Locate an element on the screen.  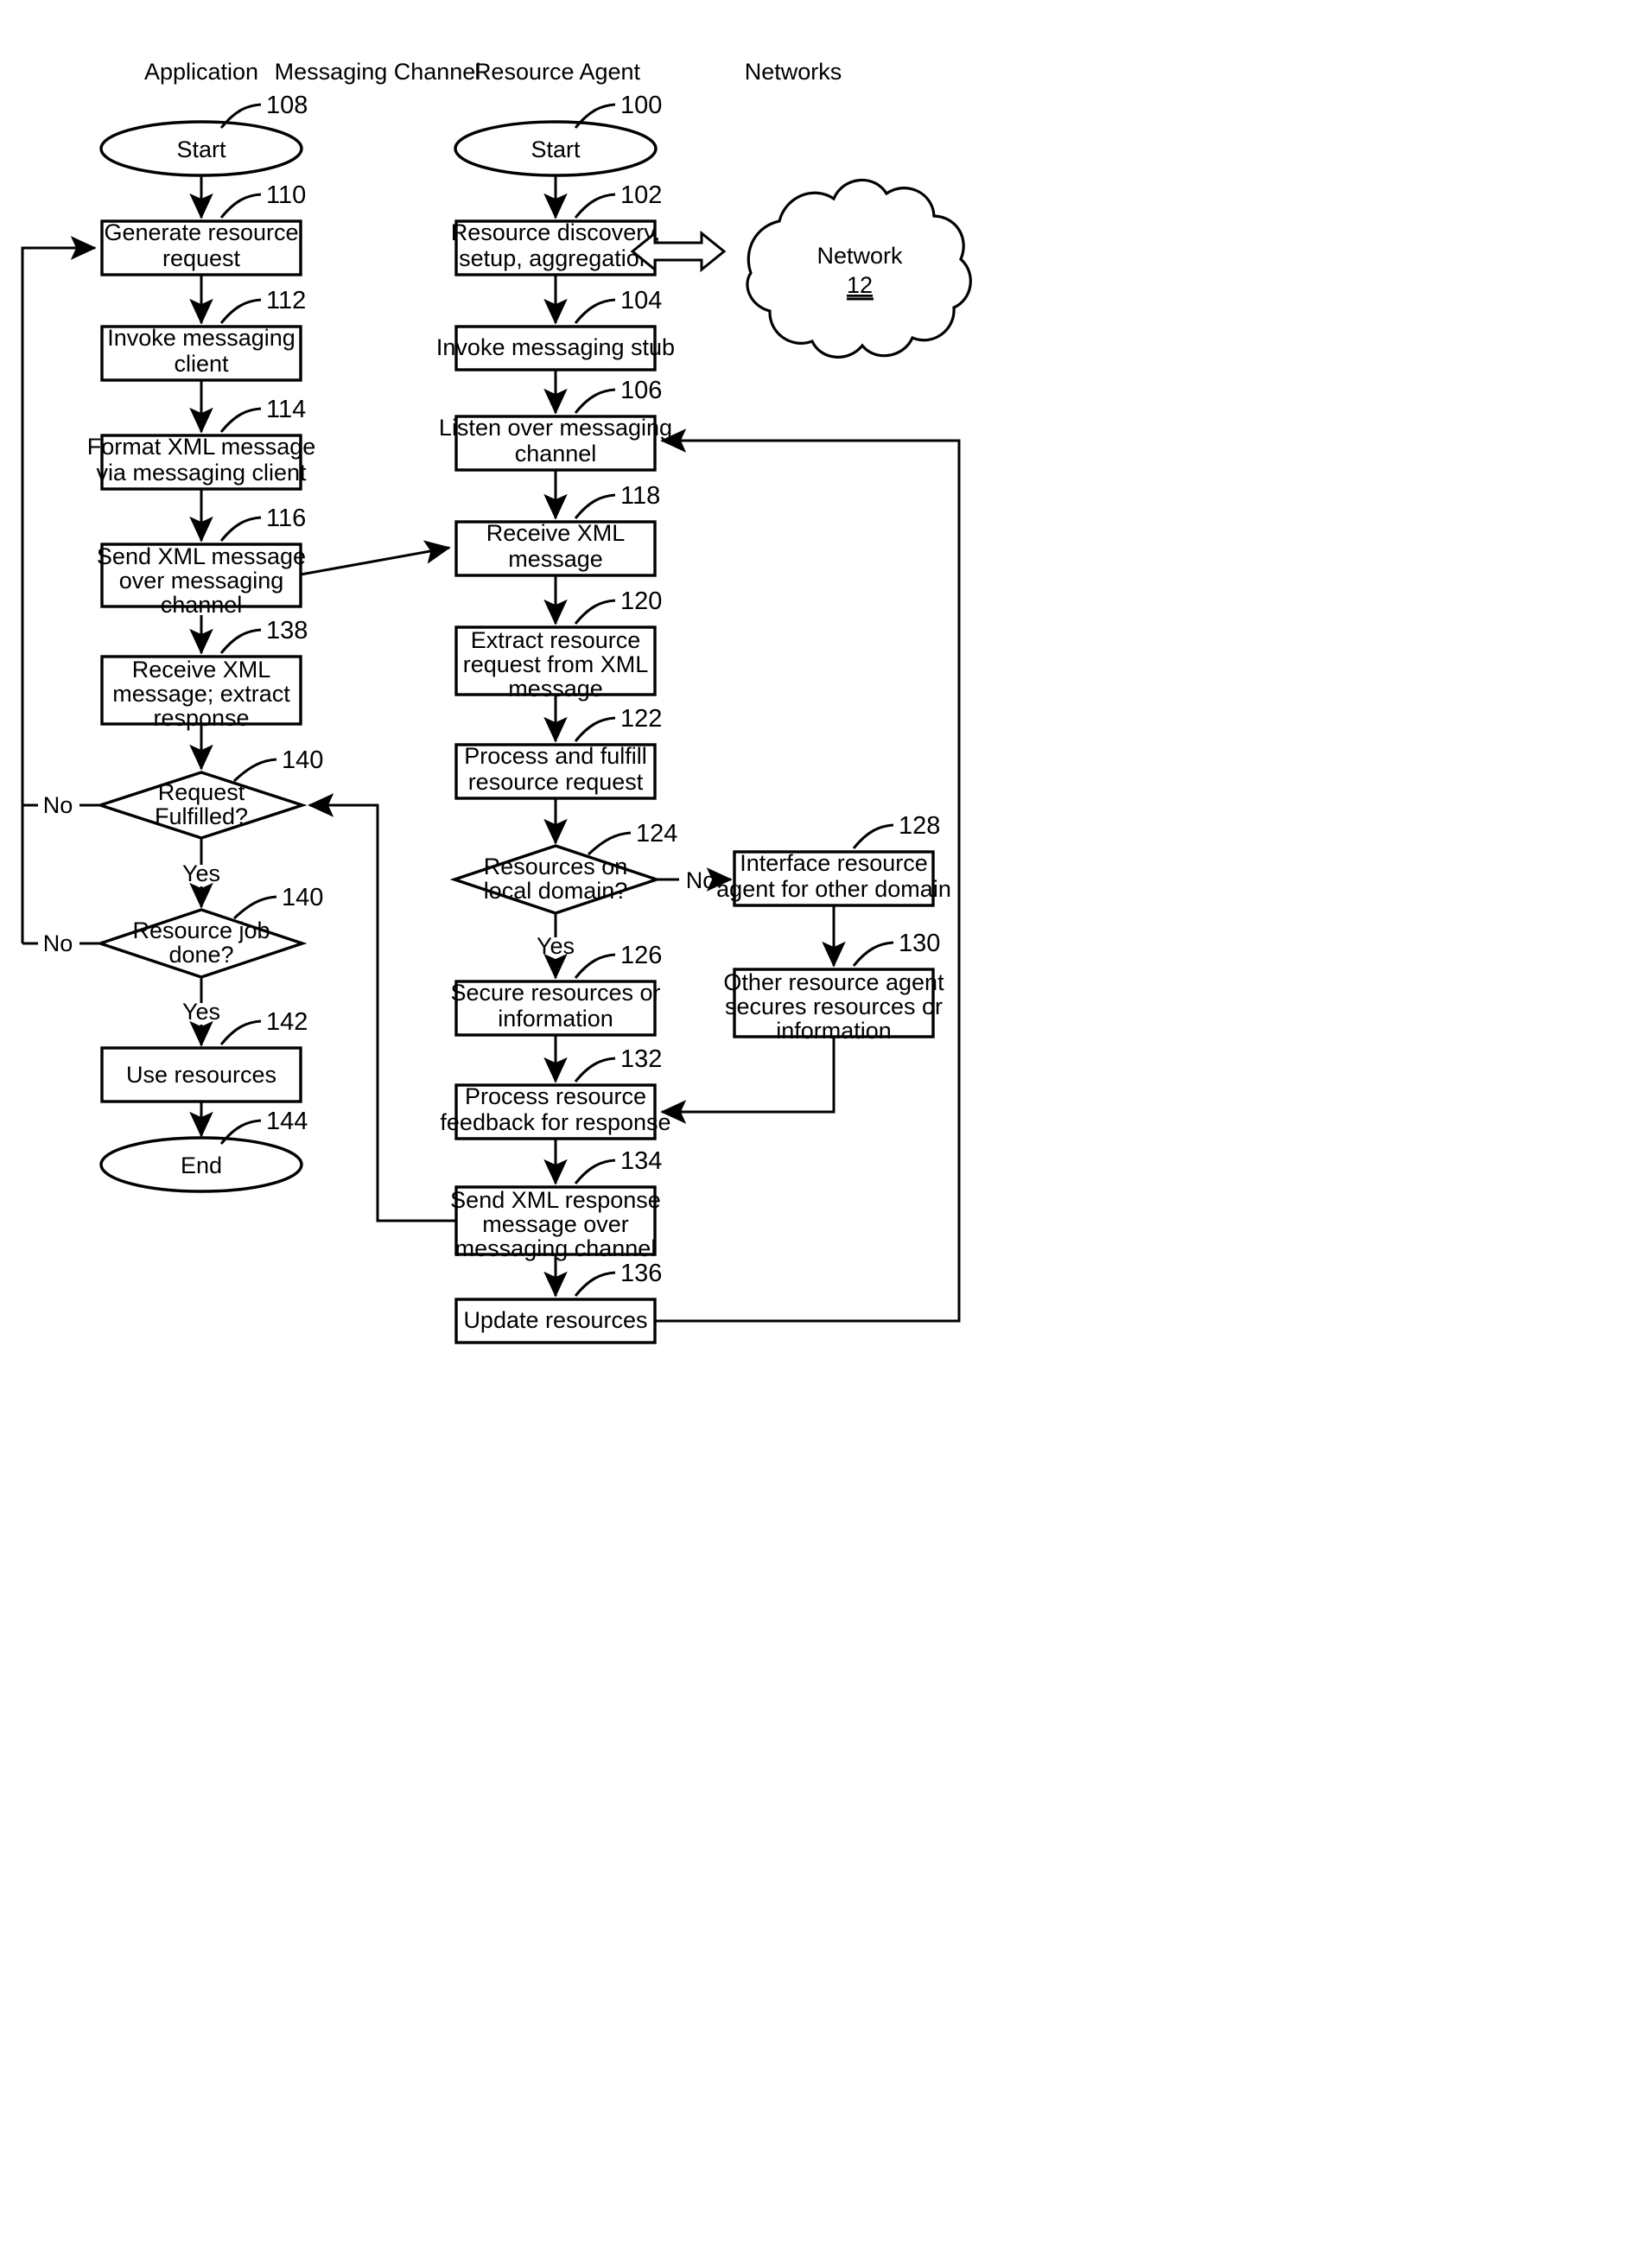
ref-130: 130 is located at coordinates (920, 944).